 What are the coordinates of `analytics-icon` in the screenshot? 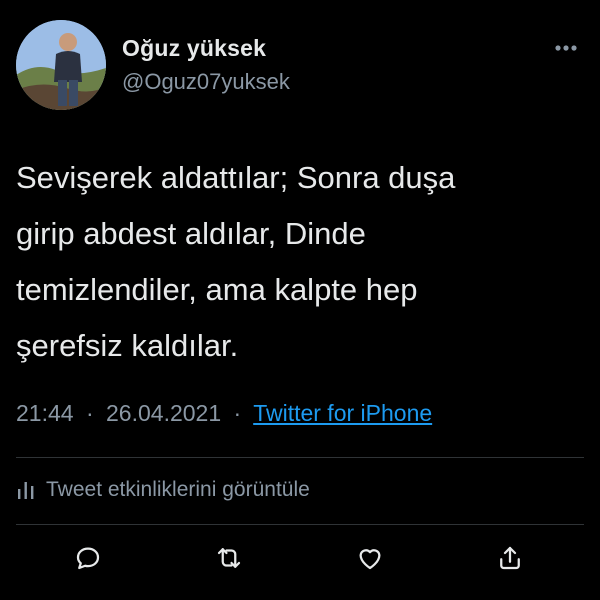 It's located at (26, 490).